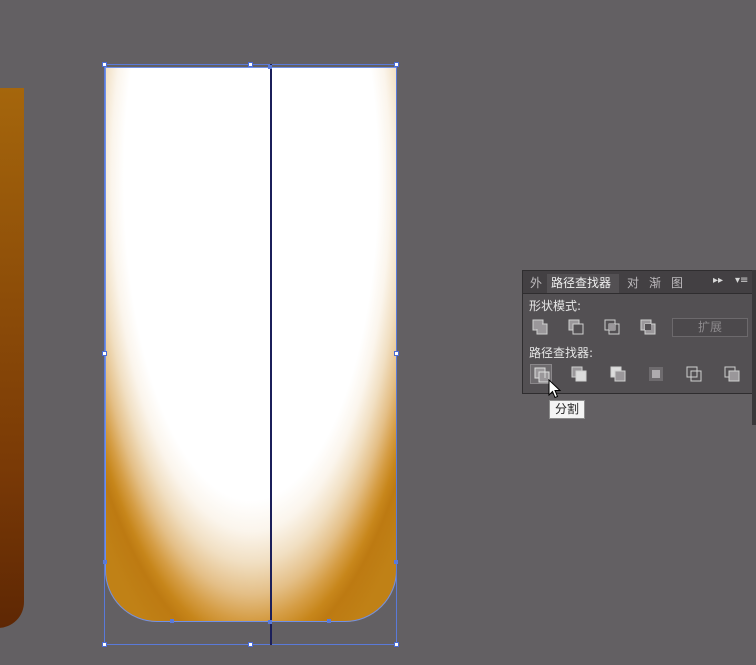 The image size is (756, 665). What do you see at coordinates (567, 409) in the screenshot?
I see `divide-tooltip: 分割` at bounding box center [567, 409].